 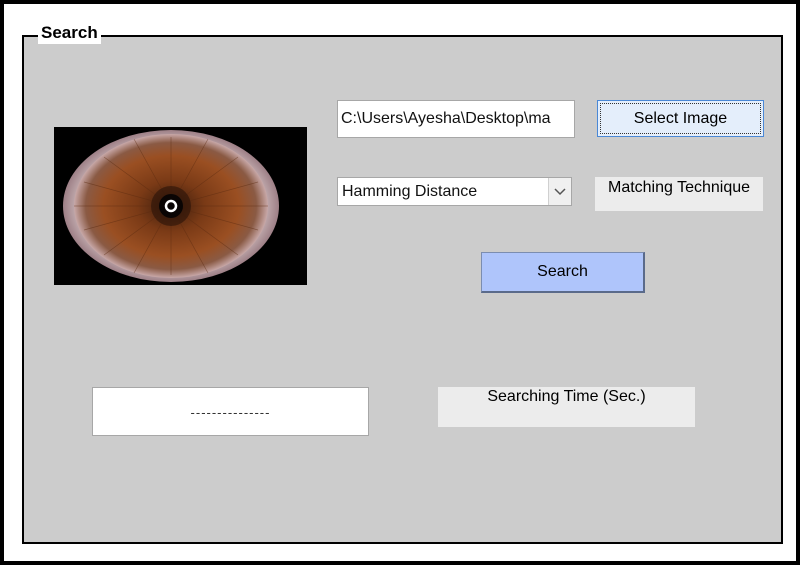 What do you see at coordinates (566, 407) in the screenshot?
I see `searching-time-label: Searching Time (Sec.)` at bounding box center [566, 407].